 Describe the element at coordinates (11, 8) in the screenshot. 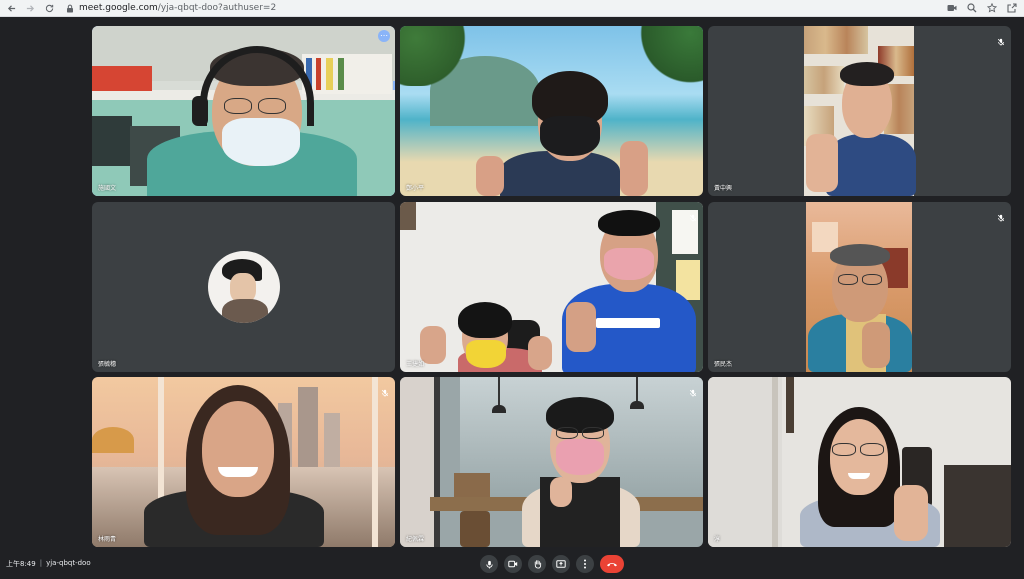

I see `back-icon` at that location.